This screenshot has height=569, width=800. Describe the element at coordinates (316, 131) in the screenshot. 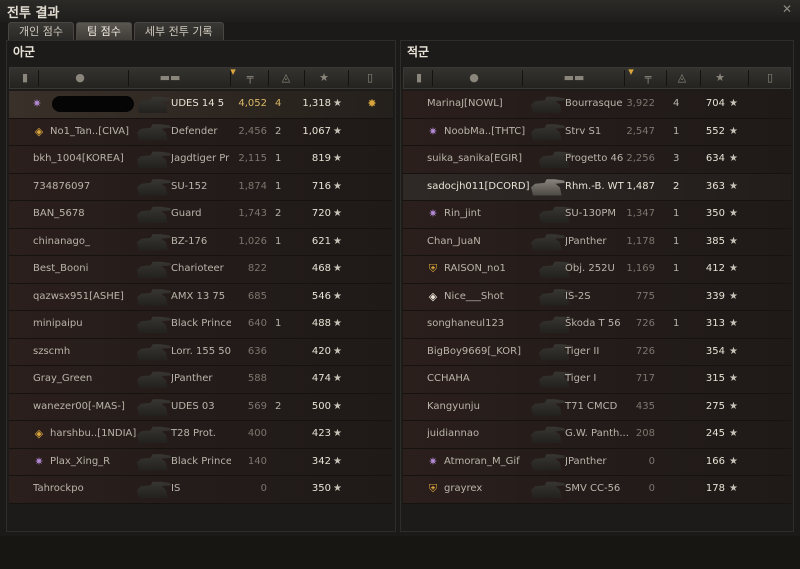

I see `xp-value: 1,067` at that location.